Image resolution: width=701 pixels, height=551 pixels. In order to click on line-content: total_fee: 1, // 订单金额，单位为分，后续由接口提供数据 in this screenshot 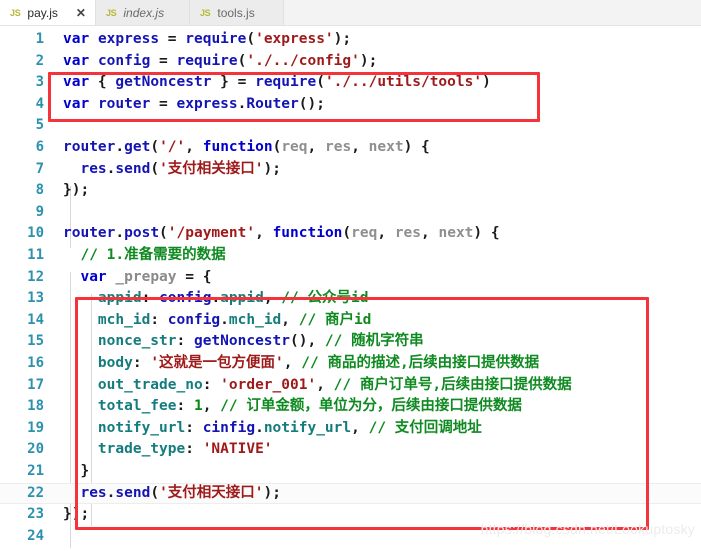, I will do `click(292, 407)`.